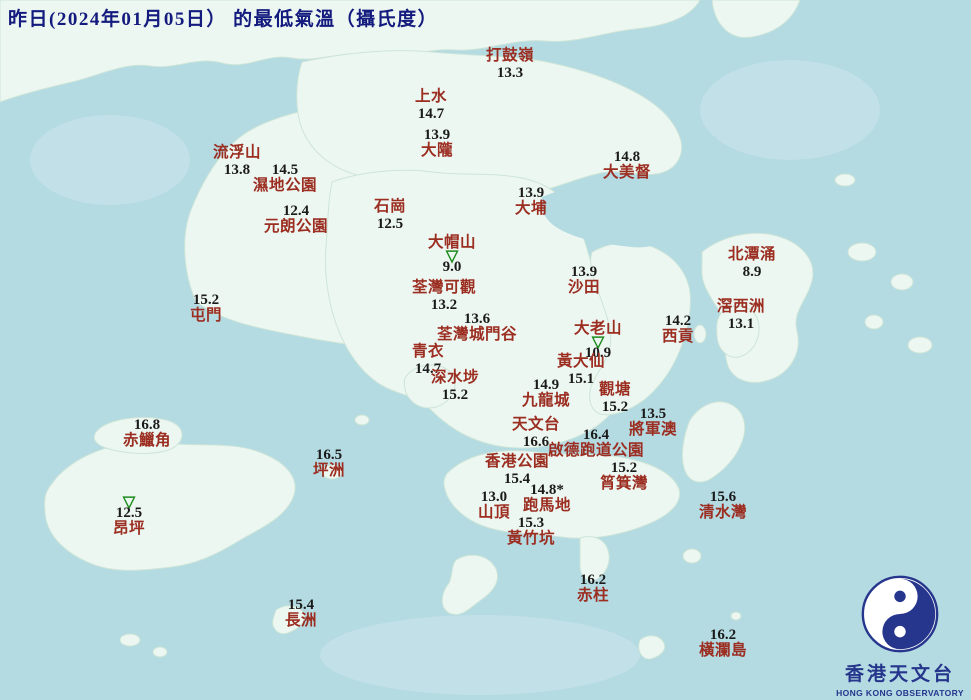 This screenshot has height=700, width=971. I want to click on station-name: 坪洲, so click(329, 471).